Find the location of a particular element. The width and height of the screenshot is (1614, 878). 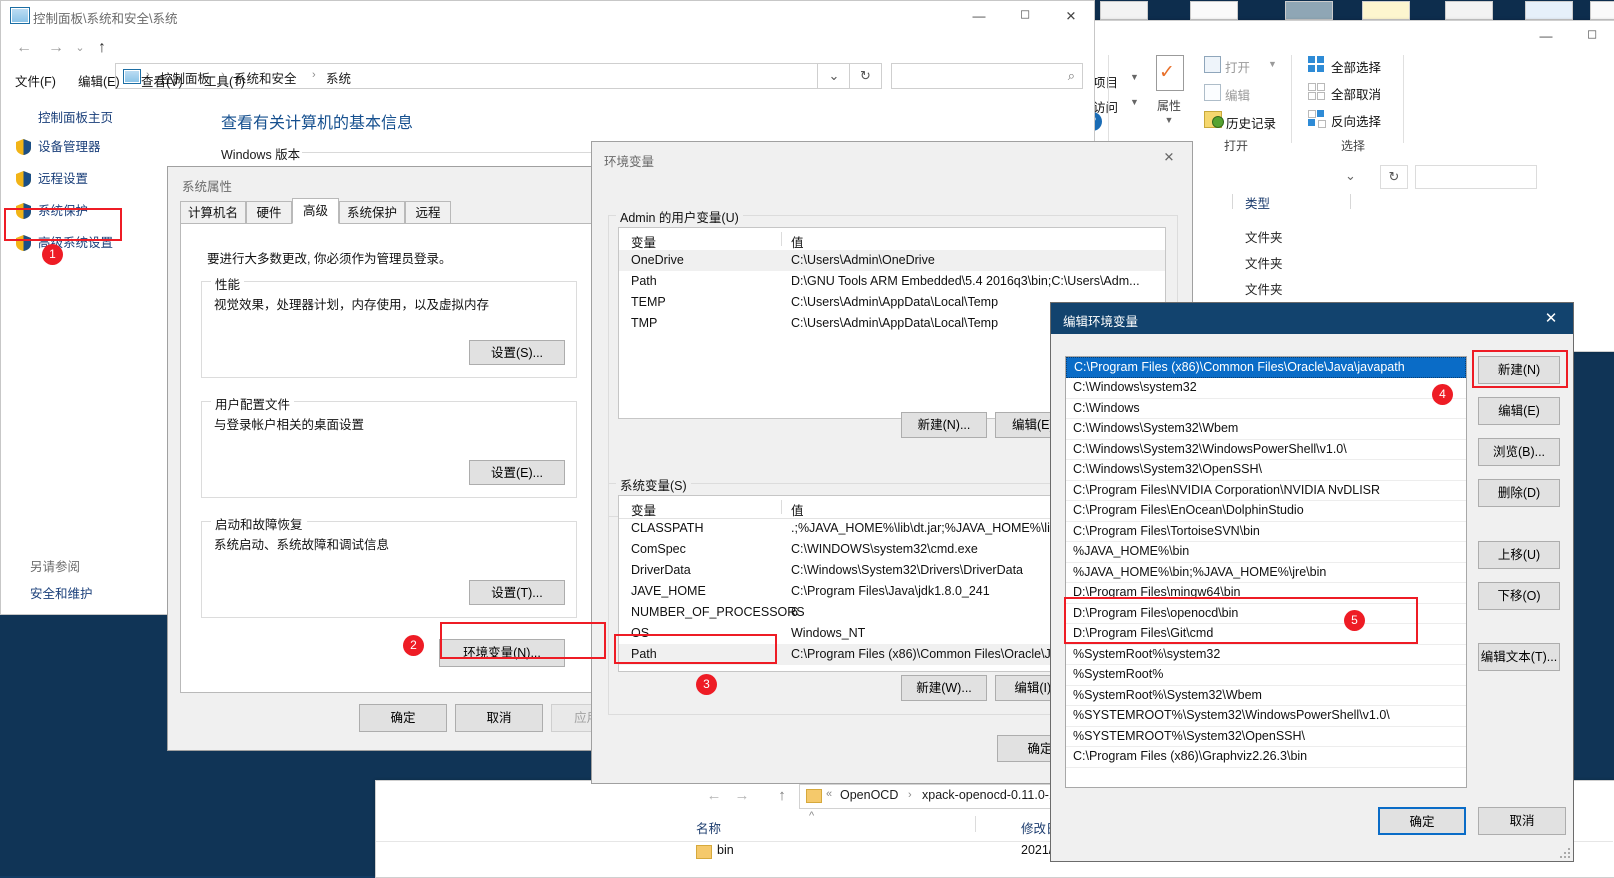

move-up-button: 上移(U) is located at coordinates (1519, 555).